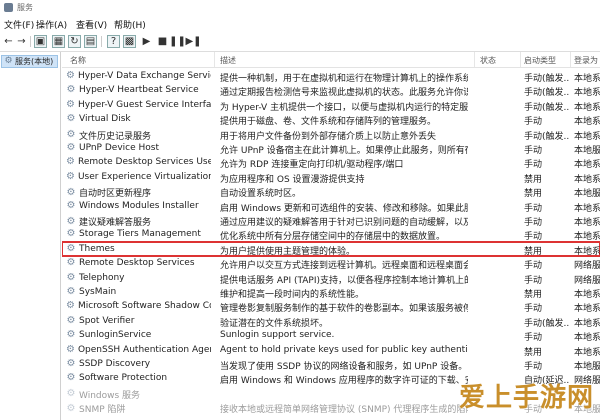  I want to click on title-bar: 服务, so click(300, 8).